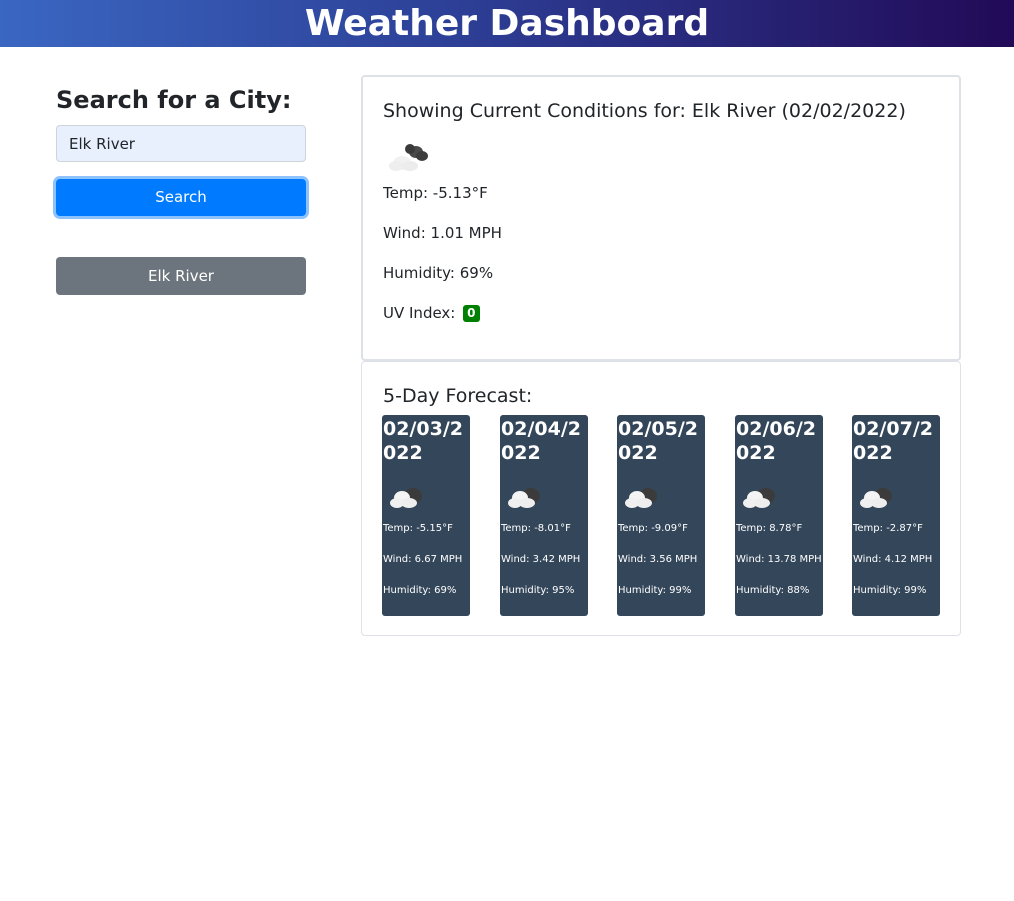 This screenshot has width=1014, height=901. Describe the element at coordinates (658, 441) in the screenshot. I see `forecast-date: 02/05/2022` at that location.